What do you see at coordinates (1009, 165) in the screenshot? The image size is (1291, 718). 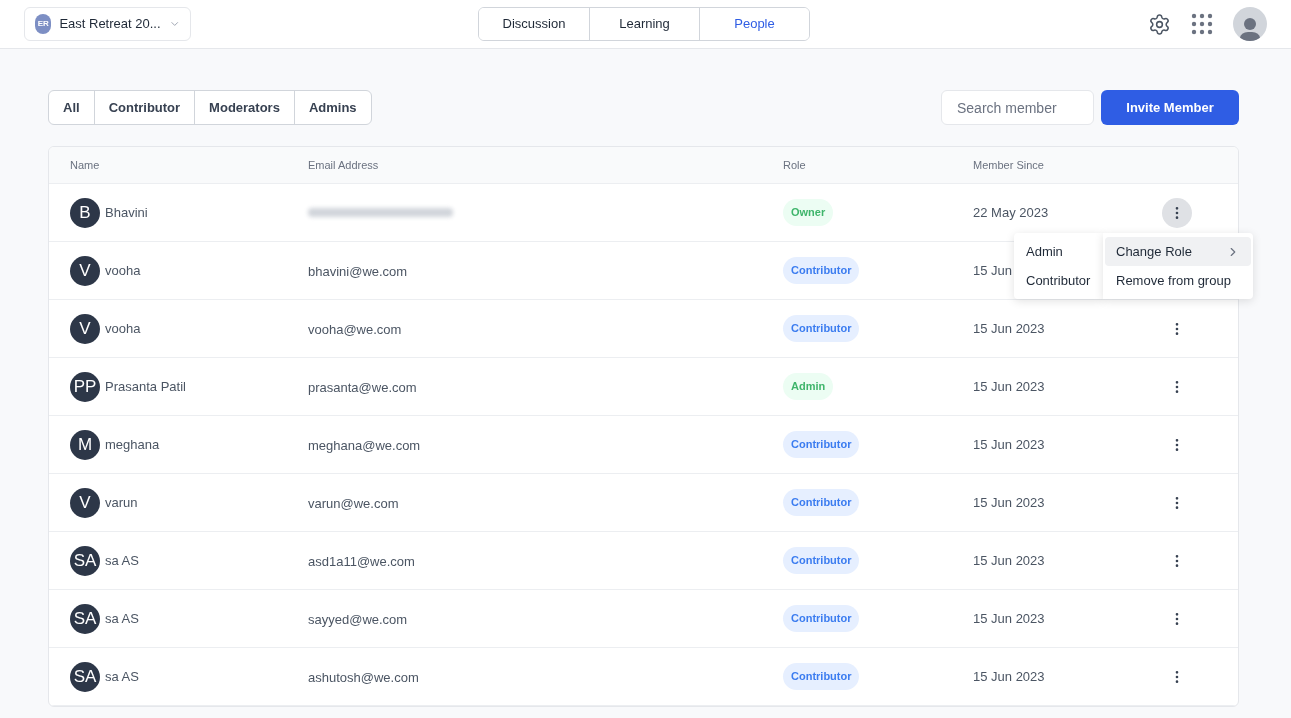 I see `column-header: Member Since` at bounding box center [1009, 165].